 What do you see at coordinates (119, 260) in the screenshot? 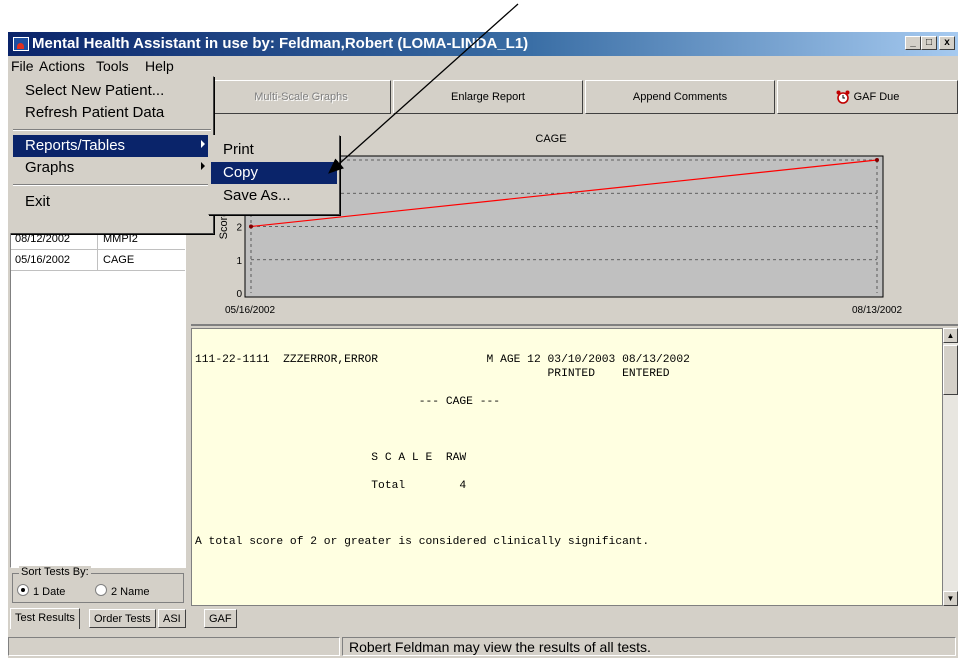
I see `test-name: CAGE` at bounding box center [119, 260].